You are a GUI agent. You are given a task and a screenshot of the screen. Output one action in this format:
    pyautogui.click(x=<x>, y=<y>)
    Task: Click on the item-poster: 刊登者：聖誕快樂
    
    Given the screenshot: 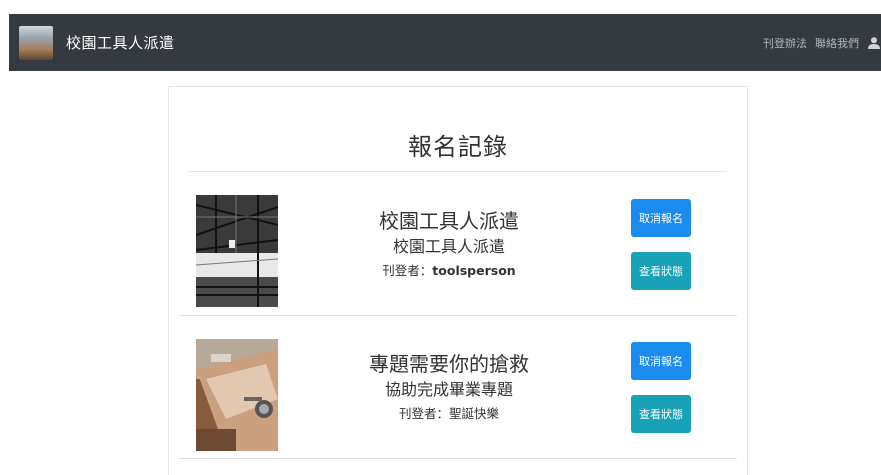 What is the action you would take?
    pyautogui.click(x=449, y=414)
    